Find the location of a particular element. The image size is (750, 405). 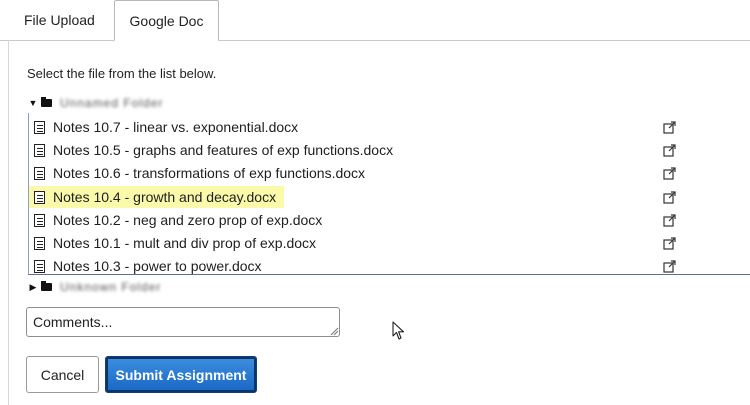

tab-file-upload: File Upload is located at coordinates (59, 20).